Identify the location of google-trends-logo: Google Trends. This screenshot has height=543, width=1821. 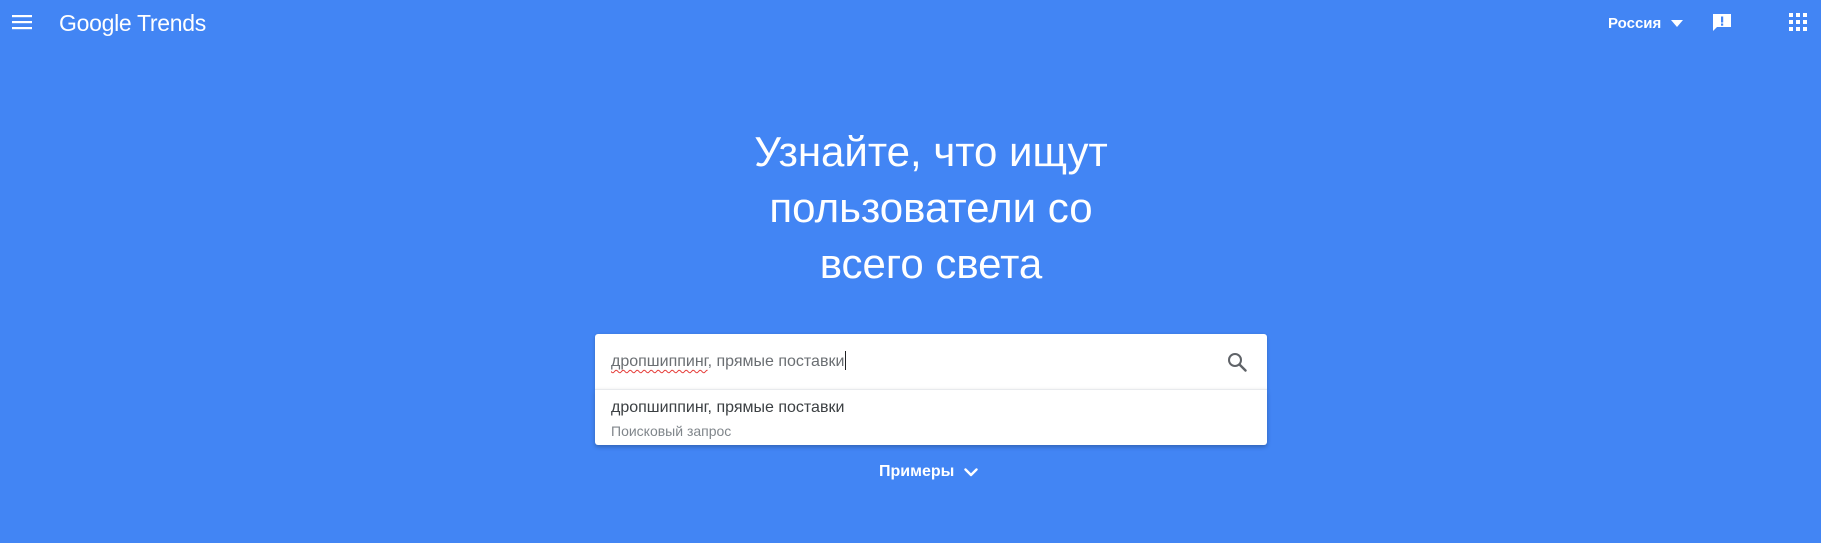
(132, 23).